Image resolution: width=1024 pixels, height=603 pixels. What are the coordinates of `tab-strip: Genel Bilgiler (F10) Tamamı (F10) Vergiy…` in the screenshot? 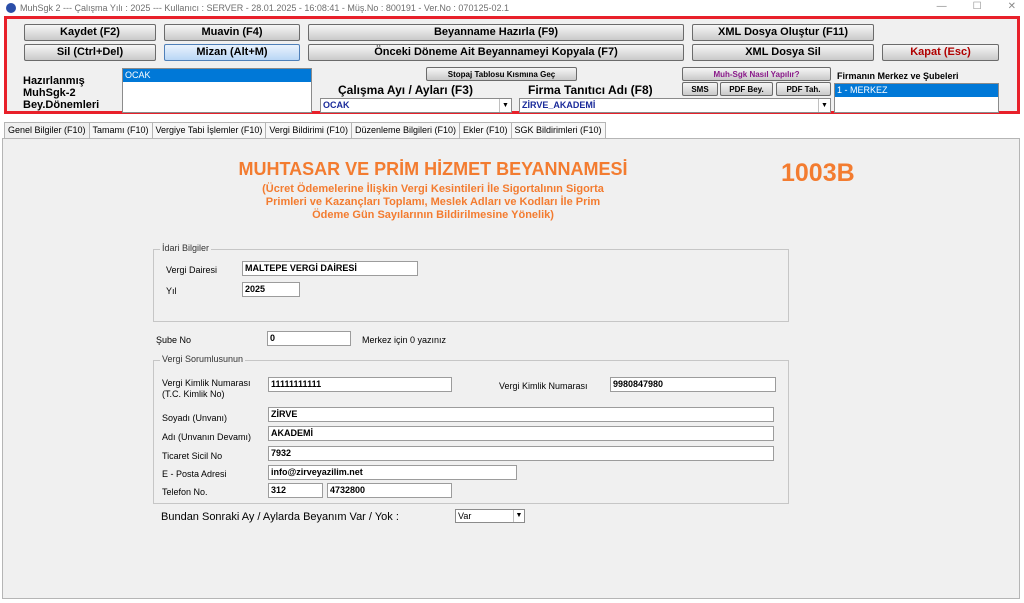 It's located at (305, 130).